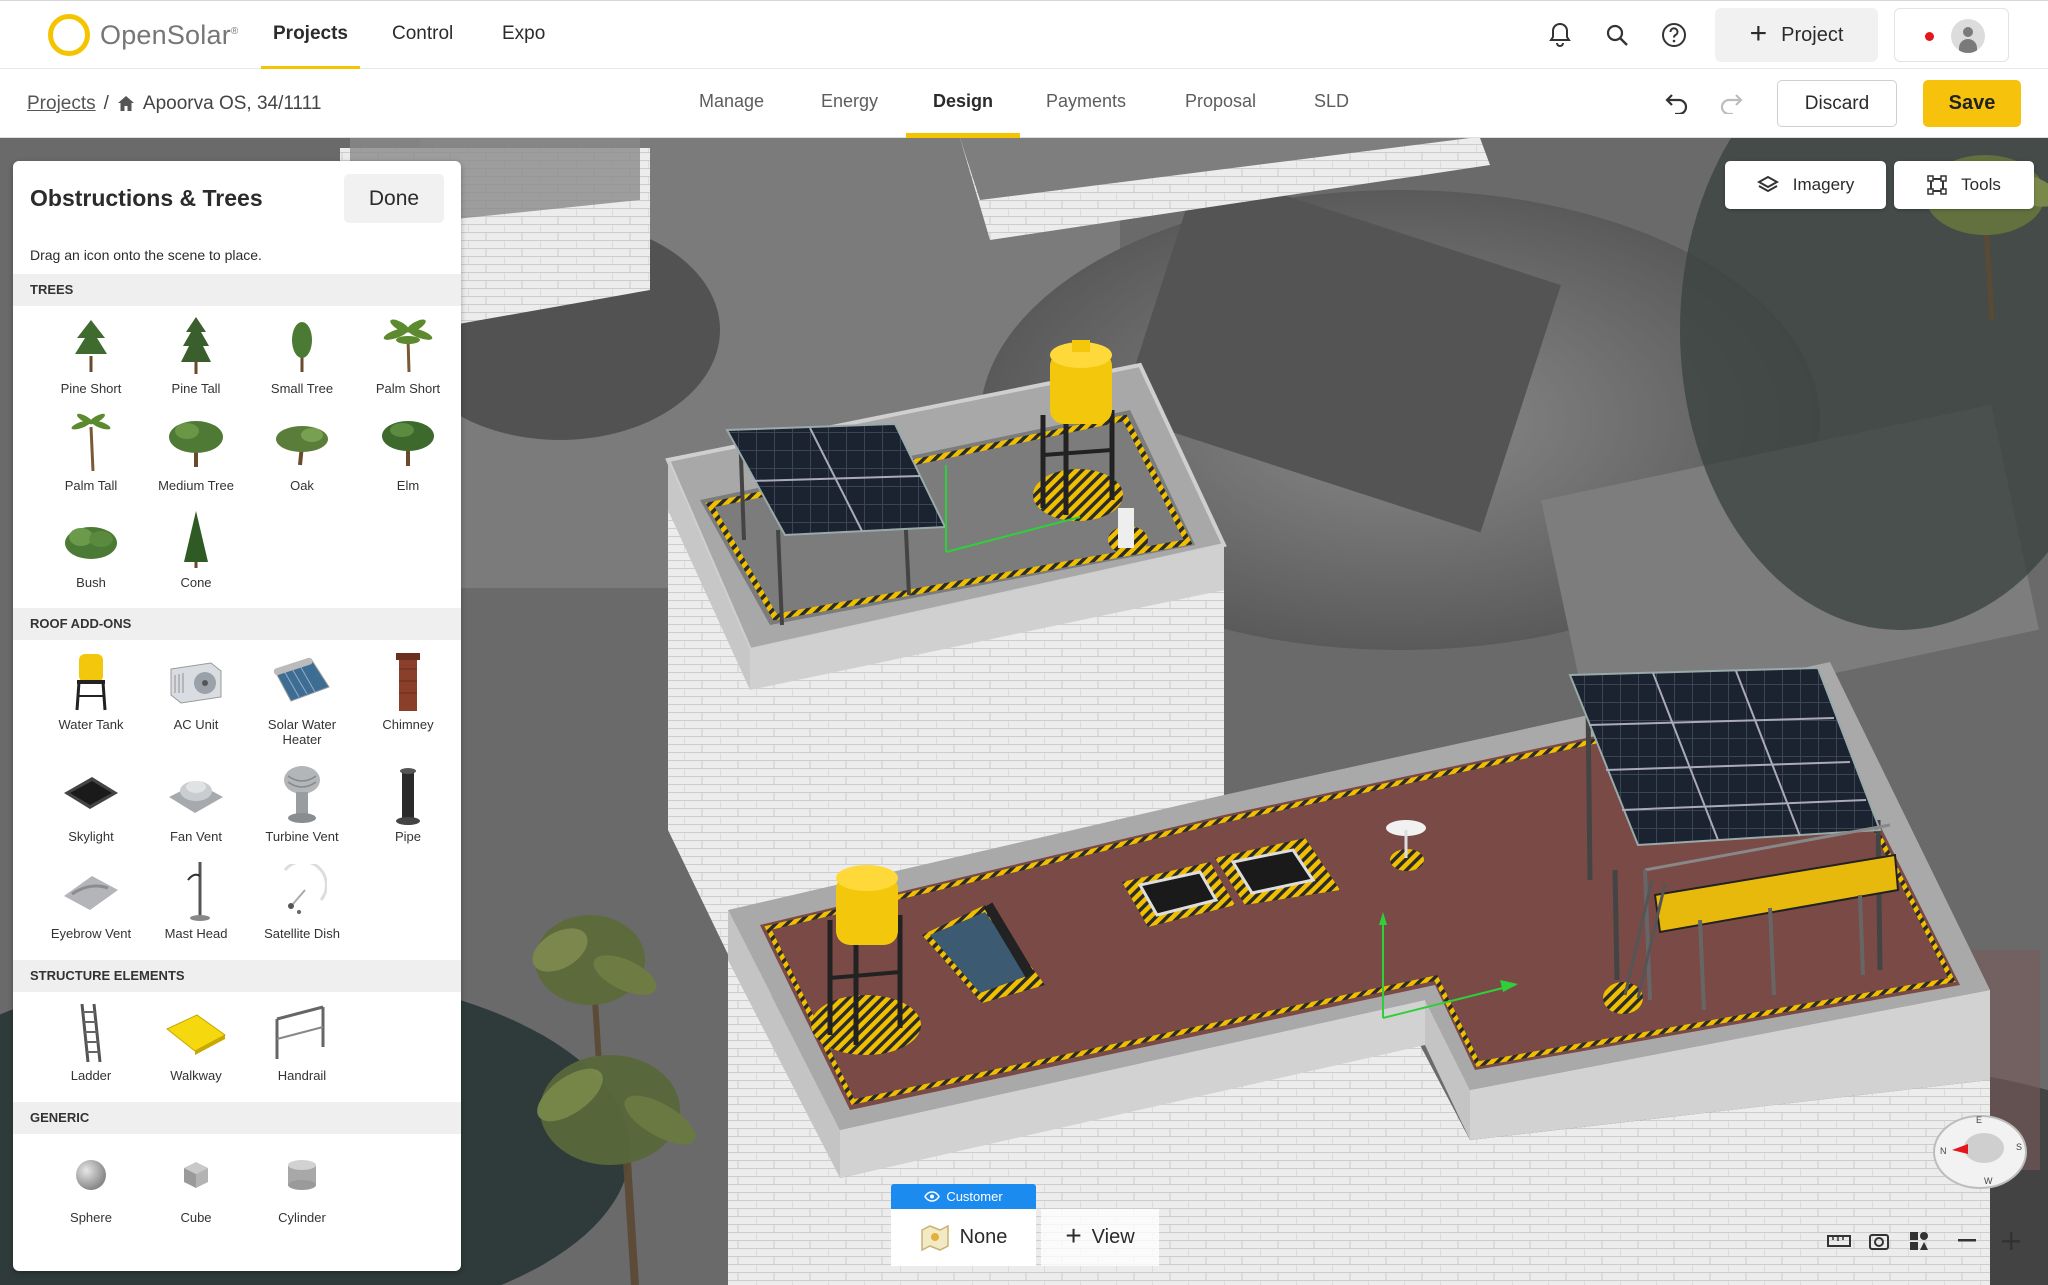  Describe the element at coordinates (1972, 103) in the screenshot. I see `save-button: Save` at that location.